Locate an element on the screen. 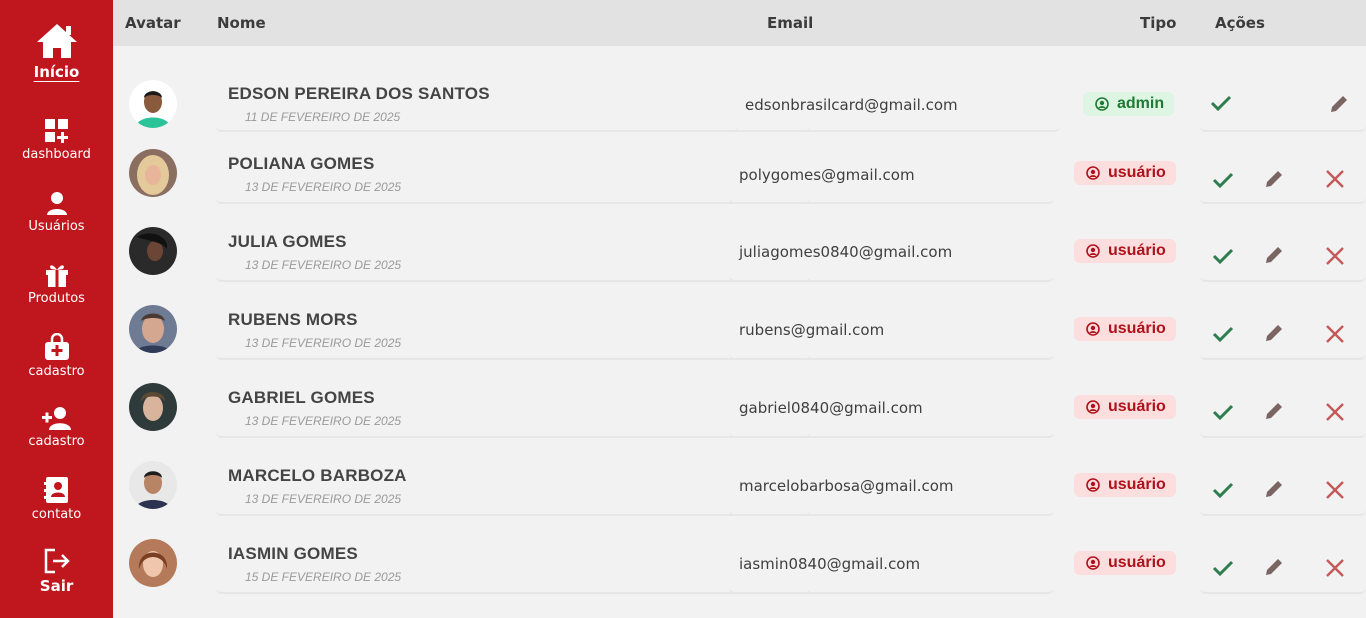 The width and height of the screenshot is (1366, 618). user-icon is located at coordinates (56, 203).